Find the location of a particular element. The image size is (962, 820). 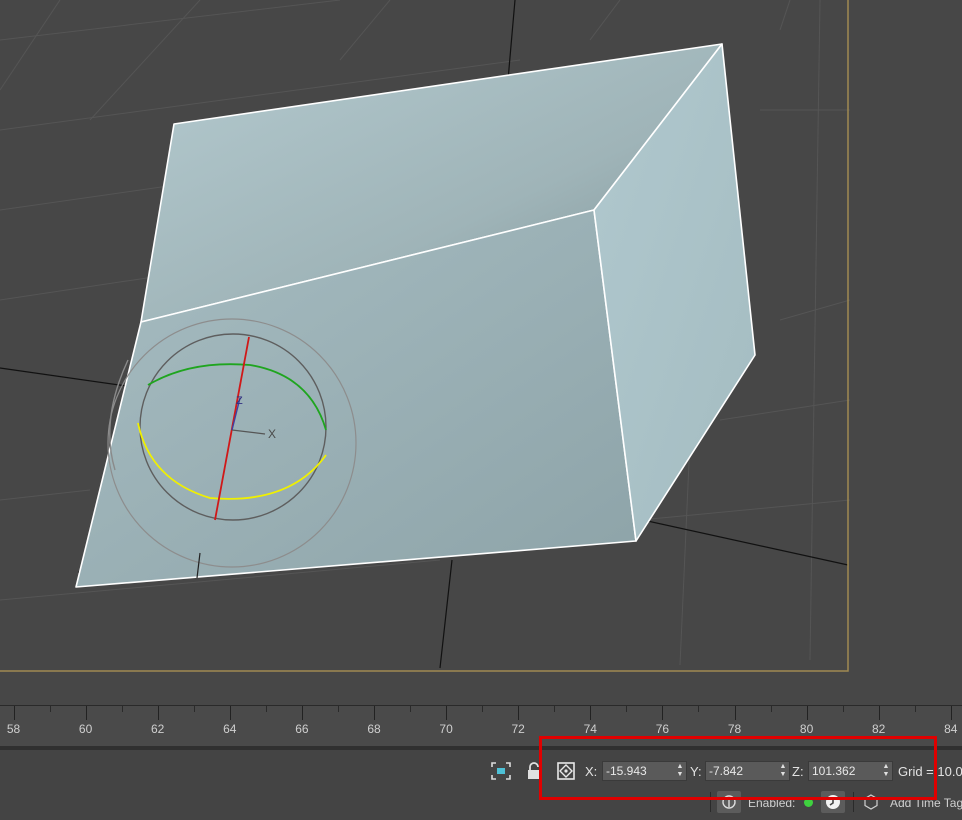

selection-region-icon is located at coordinates (501, 771).